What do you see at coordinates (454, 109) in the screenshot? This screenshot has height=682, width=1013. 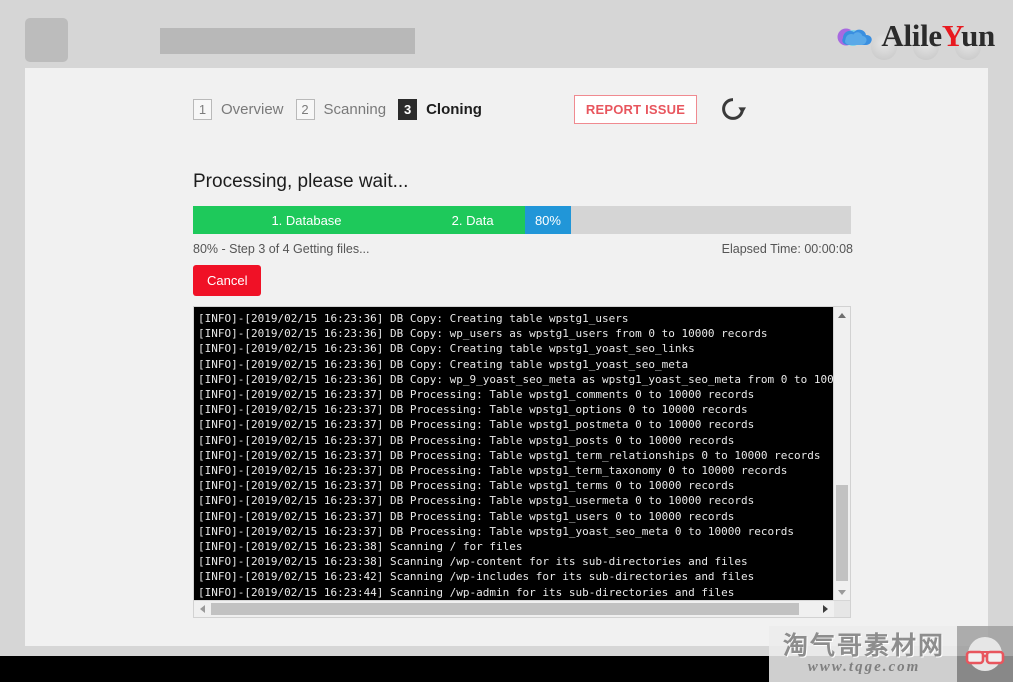 I see `step-label-active: Cloning` at bounding box center [454, 109].